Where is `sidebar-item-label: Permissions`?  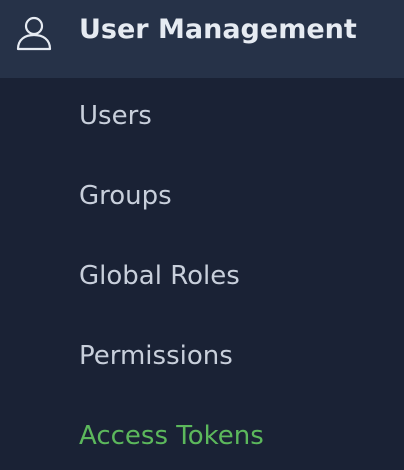 sidebar-item-label: Permissions is located at coordinates (156, 356).